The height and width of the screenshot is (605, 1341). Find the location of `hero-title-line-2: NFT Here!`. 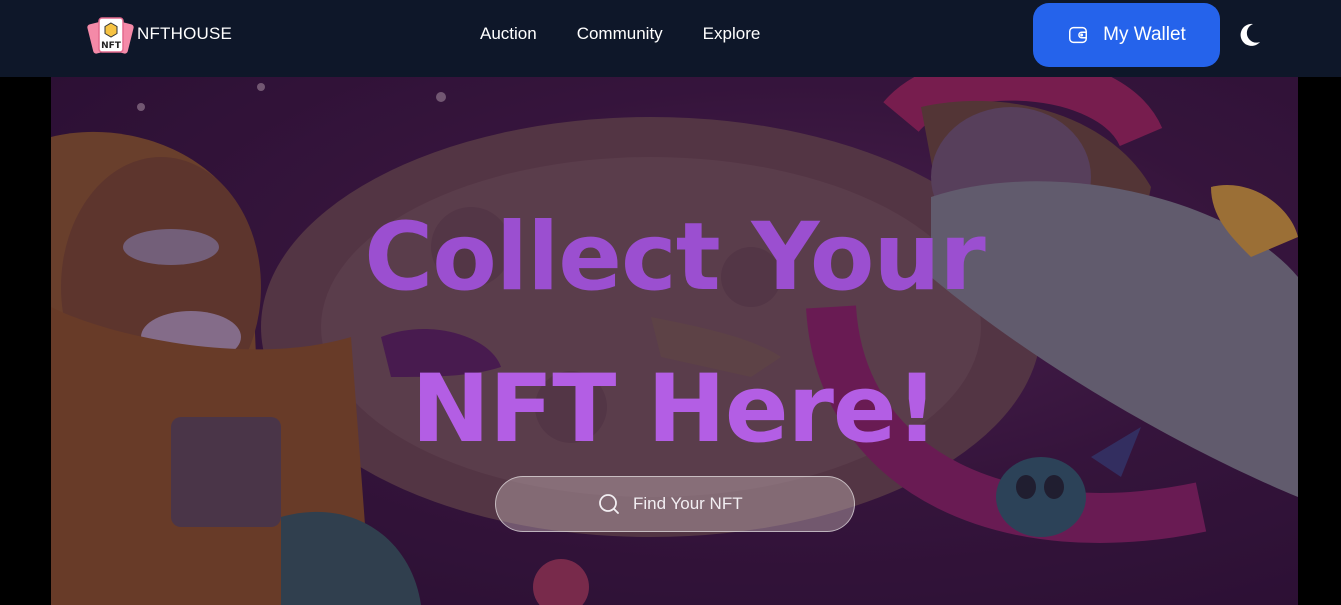

hero-title-line-2: NFT Here! is located at coordinates (674, 409).